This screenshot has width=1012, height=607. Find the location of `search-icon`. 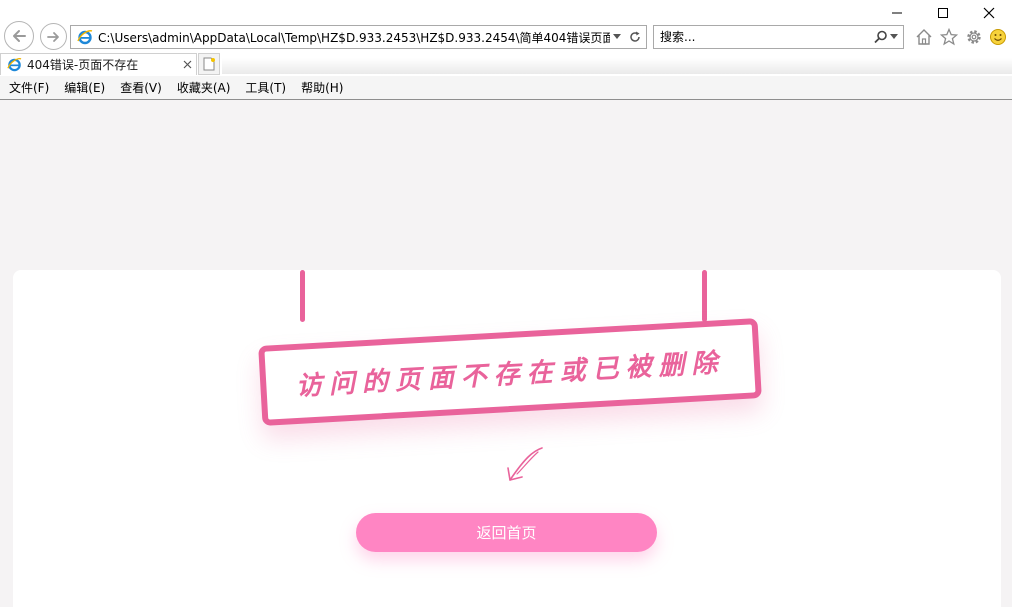

search-icon is located at coordinates (880, 37).